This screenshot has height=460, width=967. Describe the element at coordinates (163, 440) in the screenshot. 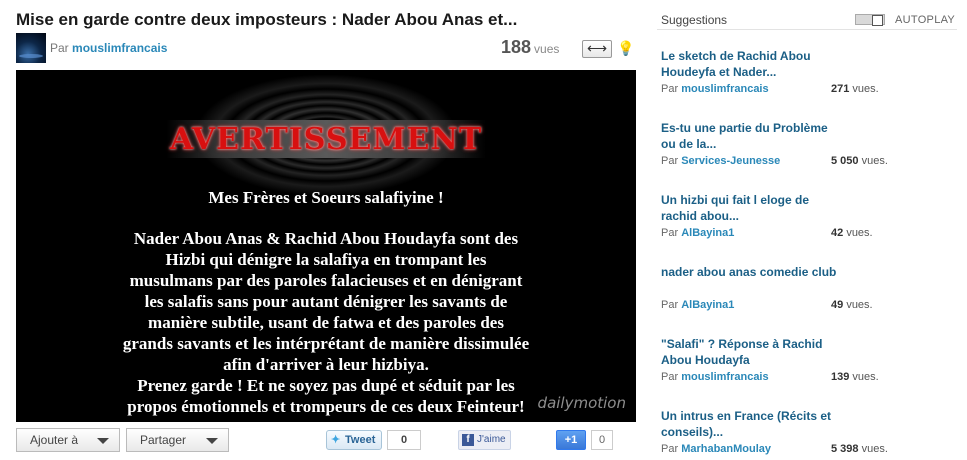

I see `share-label: Partager` at that location.